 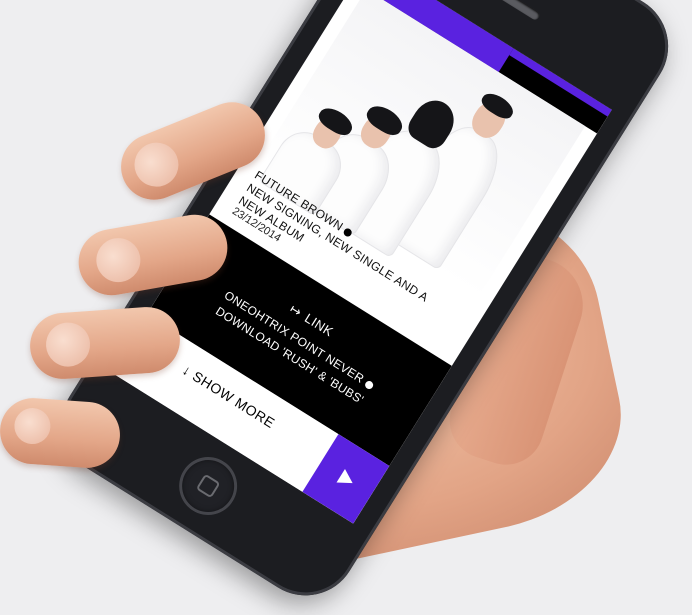 What do you see at coordinates (346, 479) in the screenshot?
I see `play-icon` at bounding box center [346, 479].